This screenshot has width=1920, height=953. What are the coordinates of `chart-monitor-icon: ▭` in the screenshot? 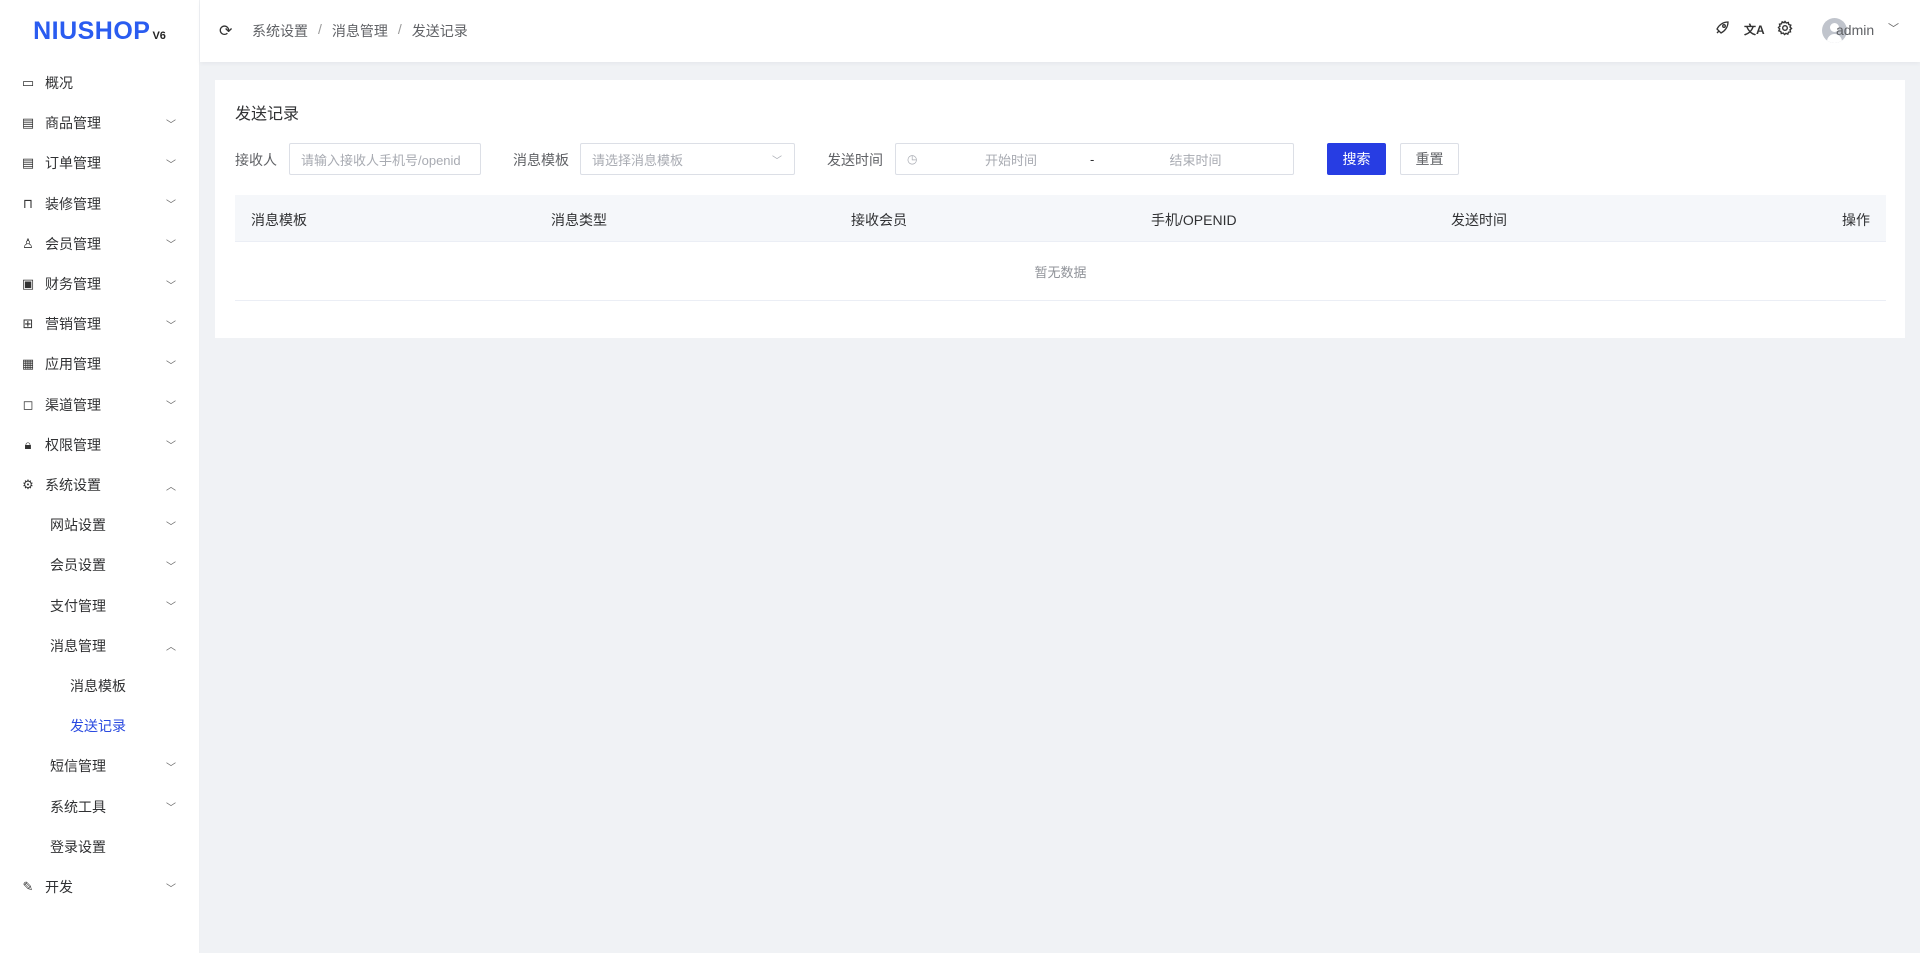 It's located at (28, 82).